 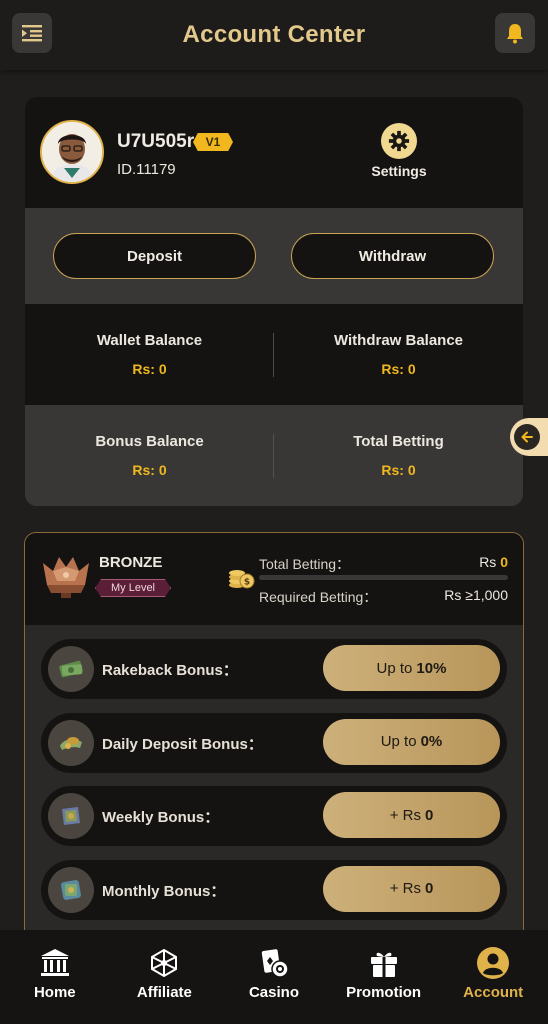 What do you see at coordinates (161, 818) in the screenshot?
I see `bonus-label: Weekly Bonus：` at bounding box center [161, 818].